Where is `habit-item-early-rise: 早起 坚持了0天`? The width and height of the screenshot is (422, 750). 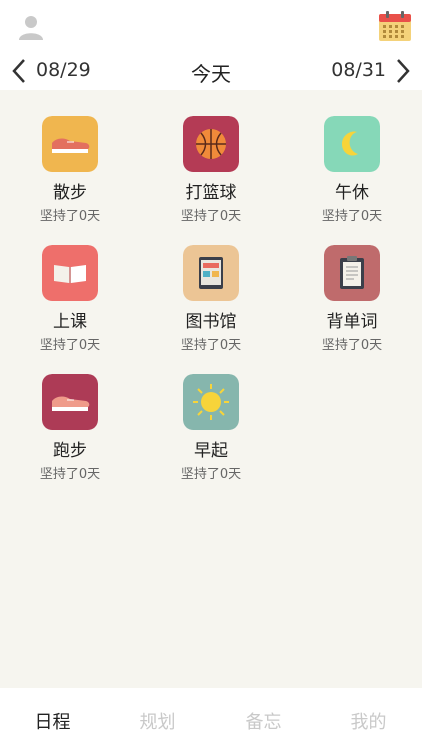
habit-item-early-rise: 早起 坚持了0天 is located at coordinates (211, 422).